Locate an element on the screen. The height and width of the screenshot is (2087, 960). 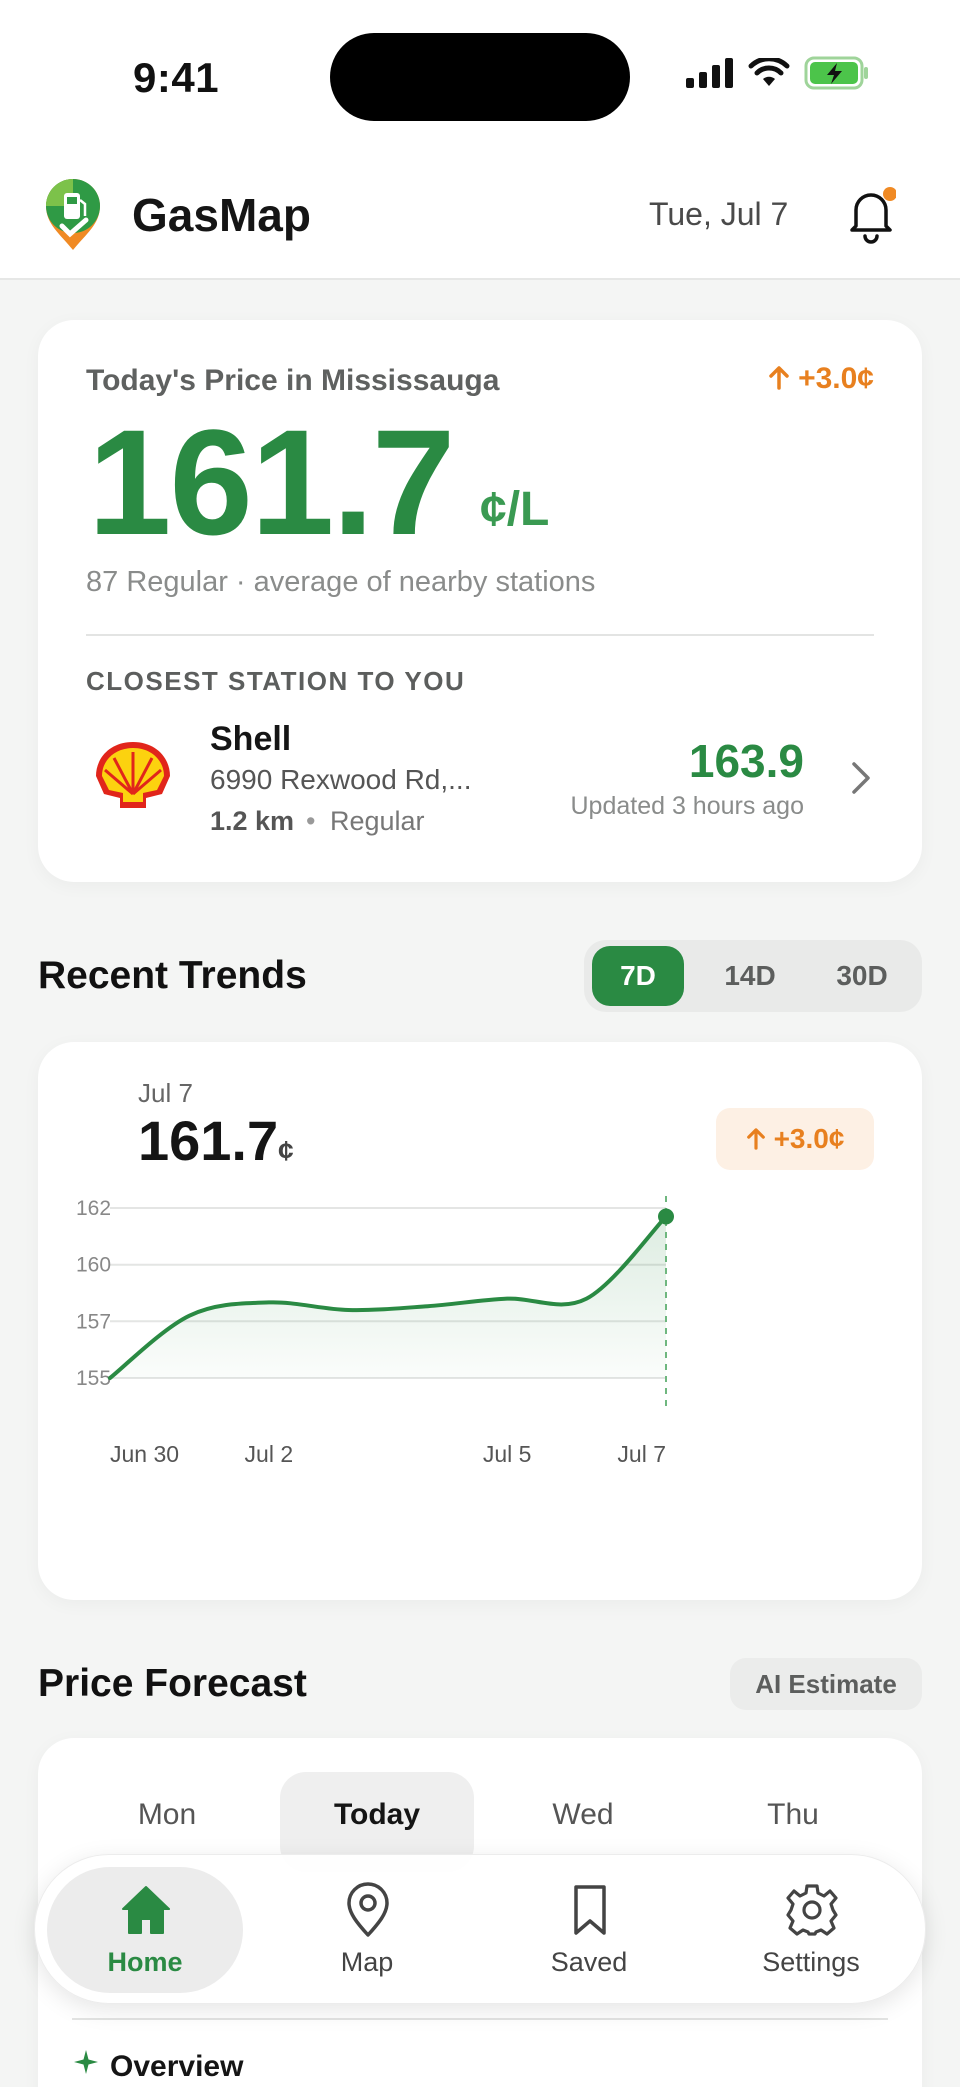
trend-area is located at coordinates (388, 1297).